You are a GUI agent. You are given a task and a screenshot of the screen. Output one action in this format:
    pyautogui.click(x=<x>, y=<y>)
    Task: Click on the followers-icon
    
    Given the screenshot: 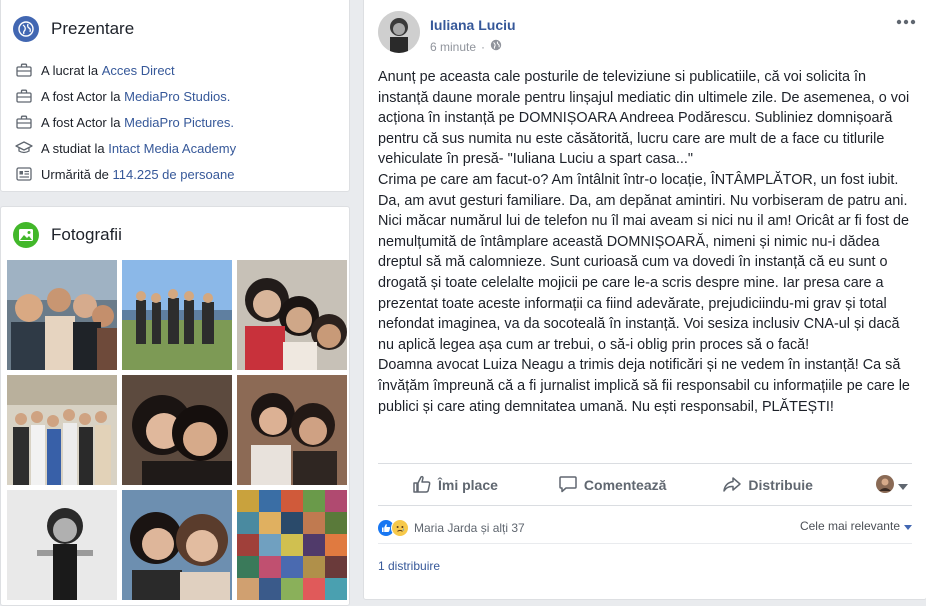 What is the action you would take?
    pyautogui.click(x=24, y=174)
    